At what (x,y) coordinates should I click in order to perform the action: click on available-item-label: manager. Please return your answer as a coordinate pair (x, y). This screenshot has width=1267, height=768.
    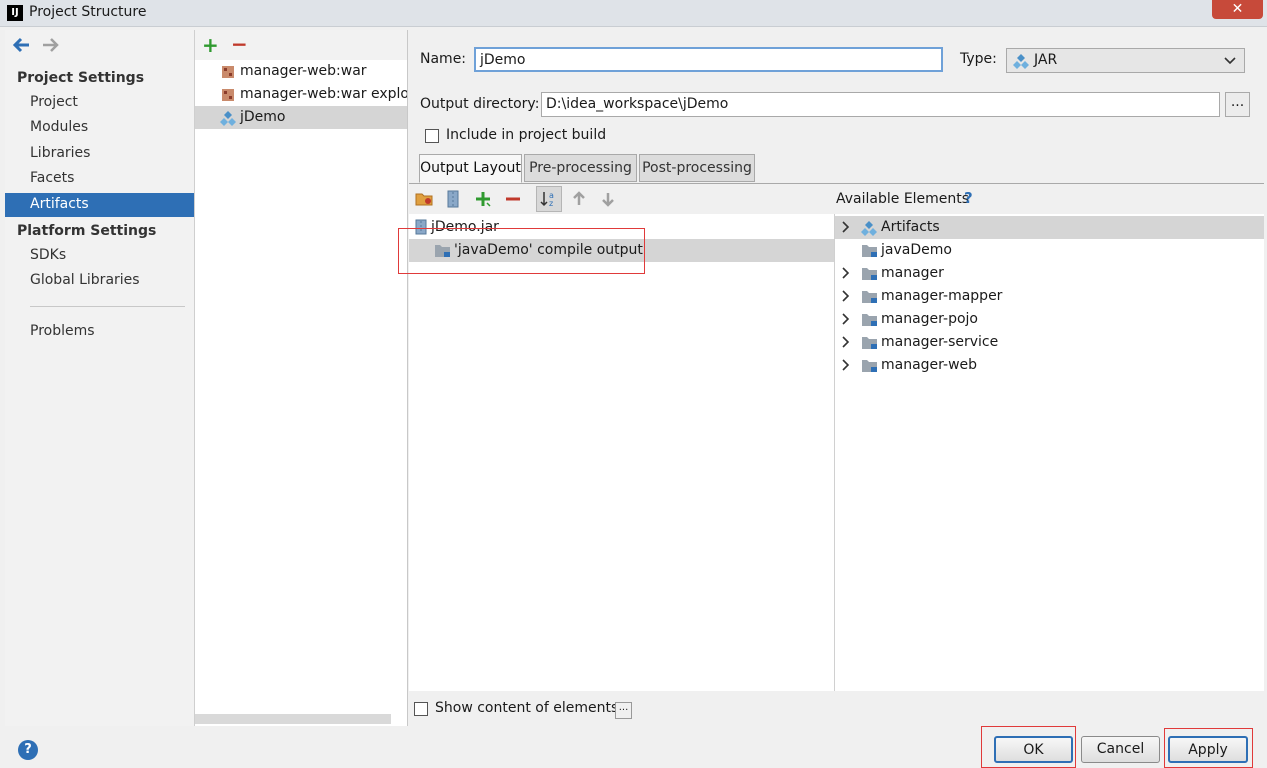
    Looking at the image, I should click on (912, 273).